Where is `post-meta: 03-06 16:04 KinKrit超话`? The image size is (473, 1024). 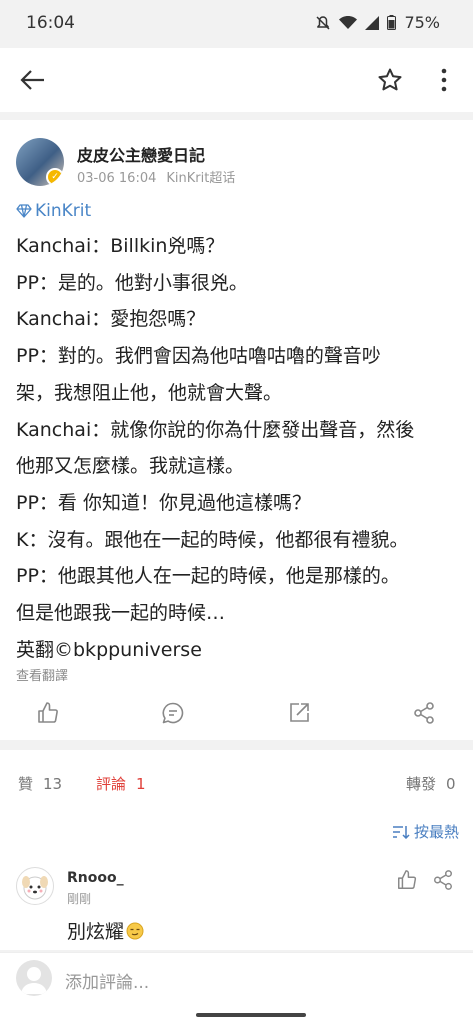
post-meta: 03-06 16:04 KinKrit超话 is located at coordinates (156, 176).